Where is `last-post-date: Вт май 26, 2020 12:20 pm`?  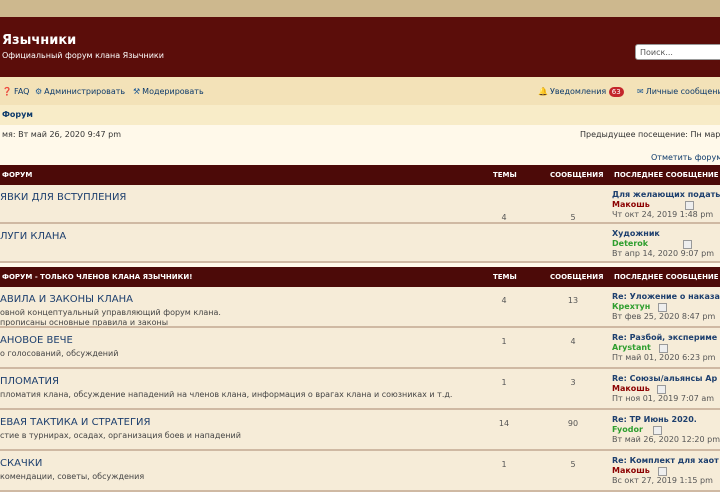
last-post-date: Вт май 26, 2020 12:20 pm is located at coordinates (666, 439).